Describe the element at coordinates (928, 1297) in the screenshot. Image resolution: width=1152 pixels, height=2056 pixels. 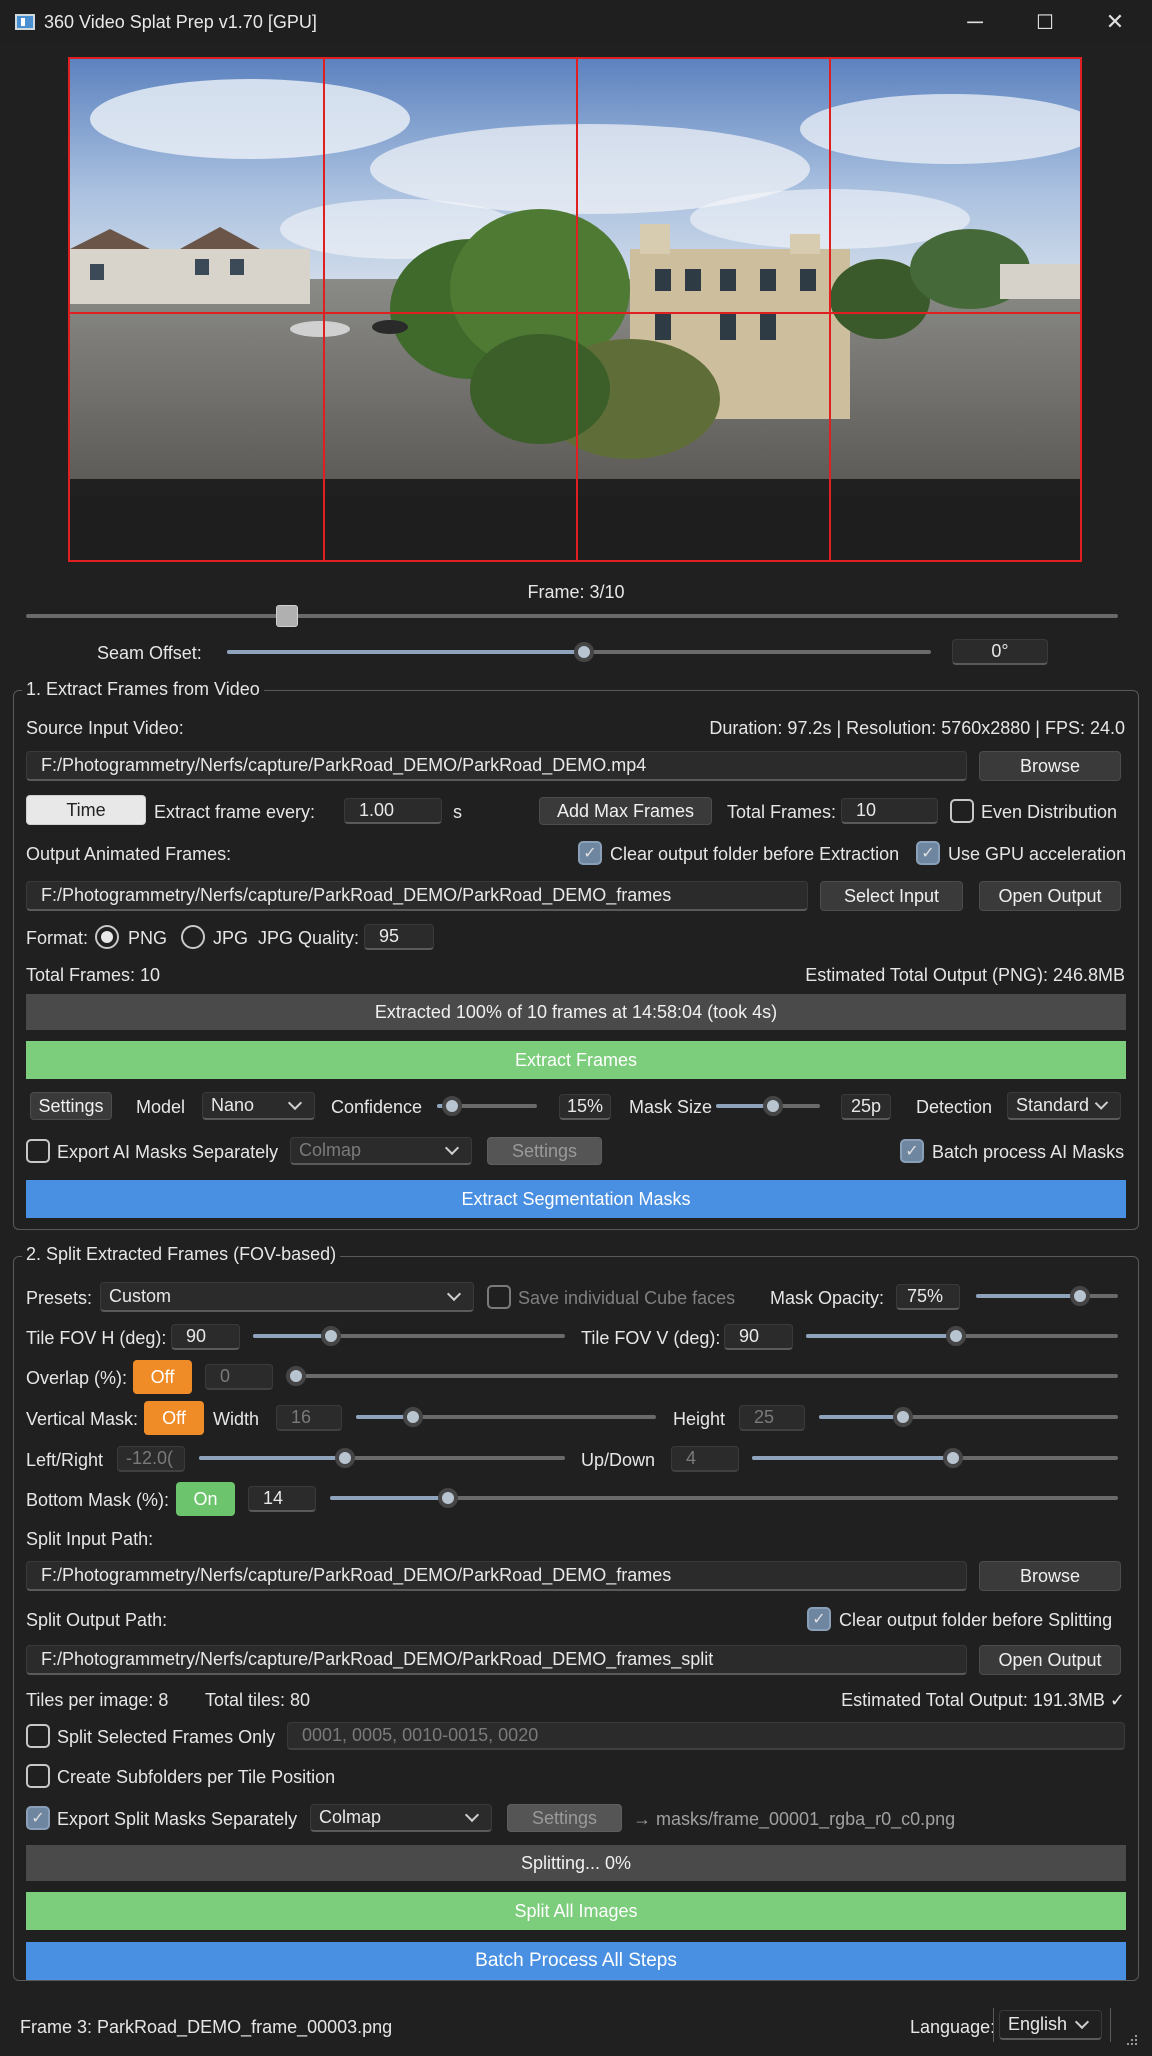
I see `mask-opacity-input: 75%` at that location.